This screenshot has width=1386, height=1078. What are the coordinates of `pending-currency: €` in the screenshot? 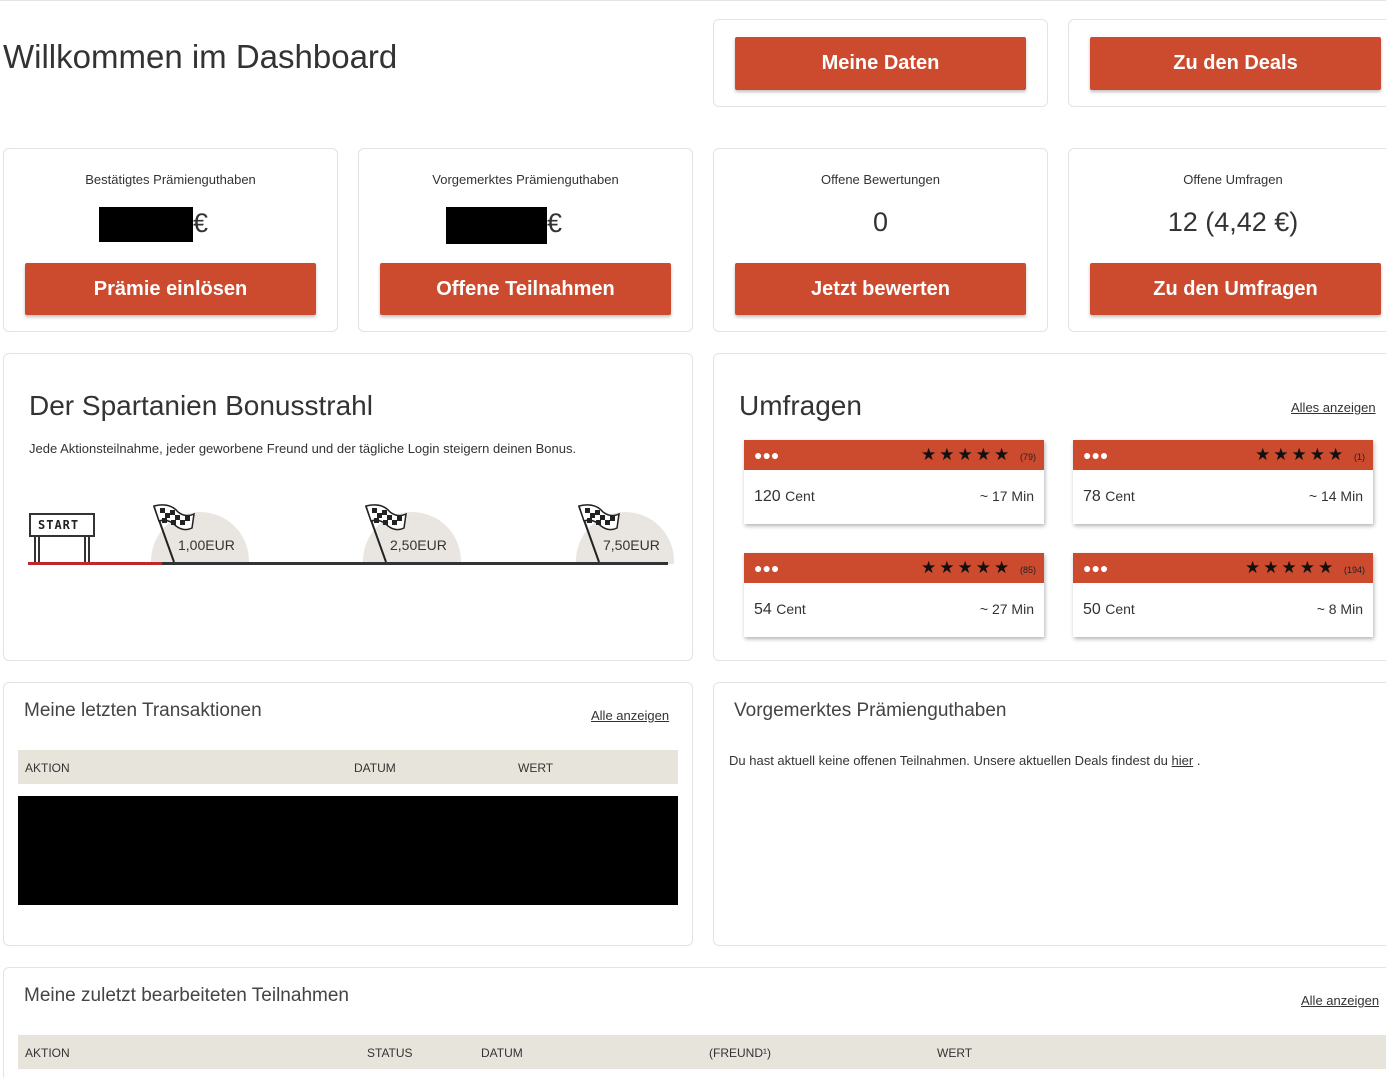 It's located at (555, 223).